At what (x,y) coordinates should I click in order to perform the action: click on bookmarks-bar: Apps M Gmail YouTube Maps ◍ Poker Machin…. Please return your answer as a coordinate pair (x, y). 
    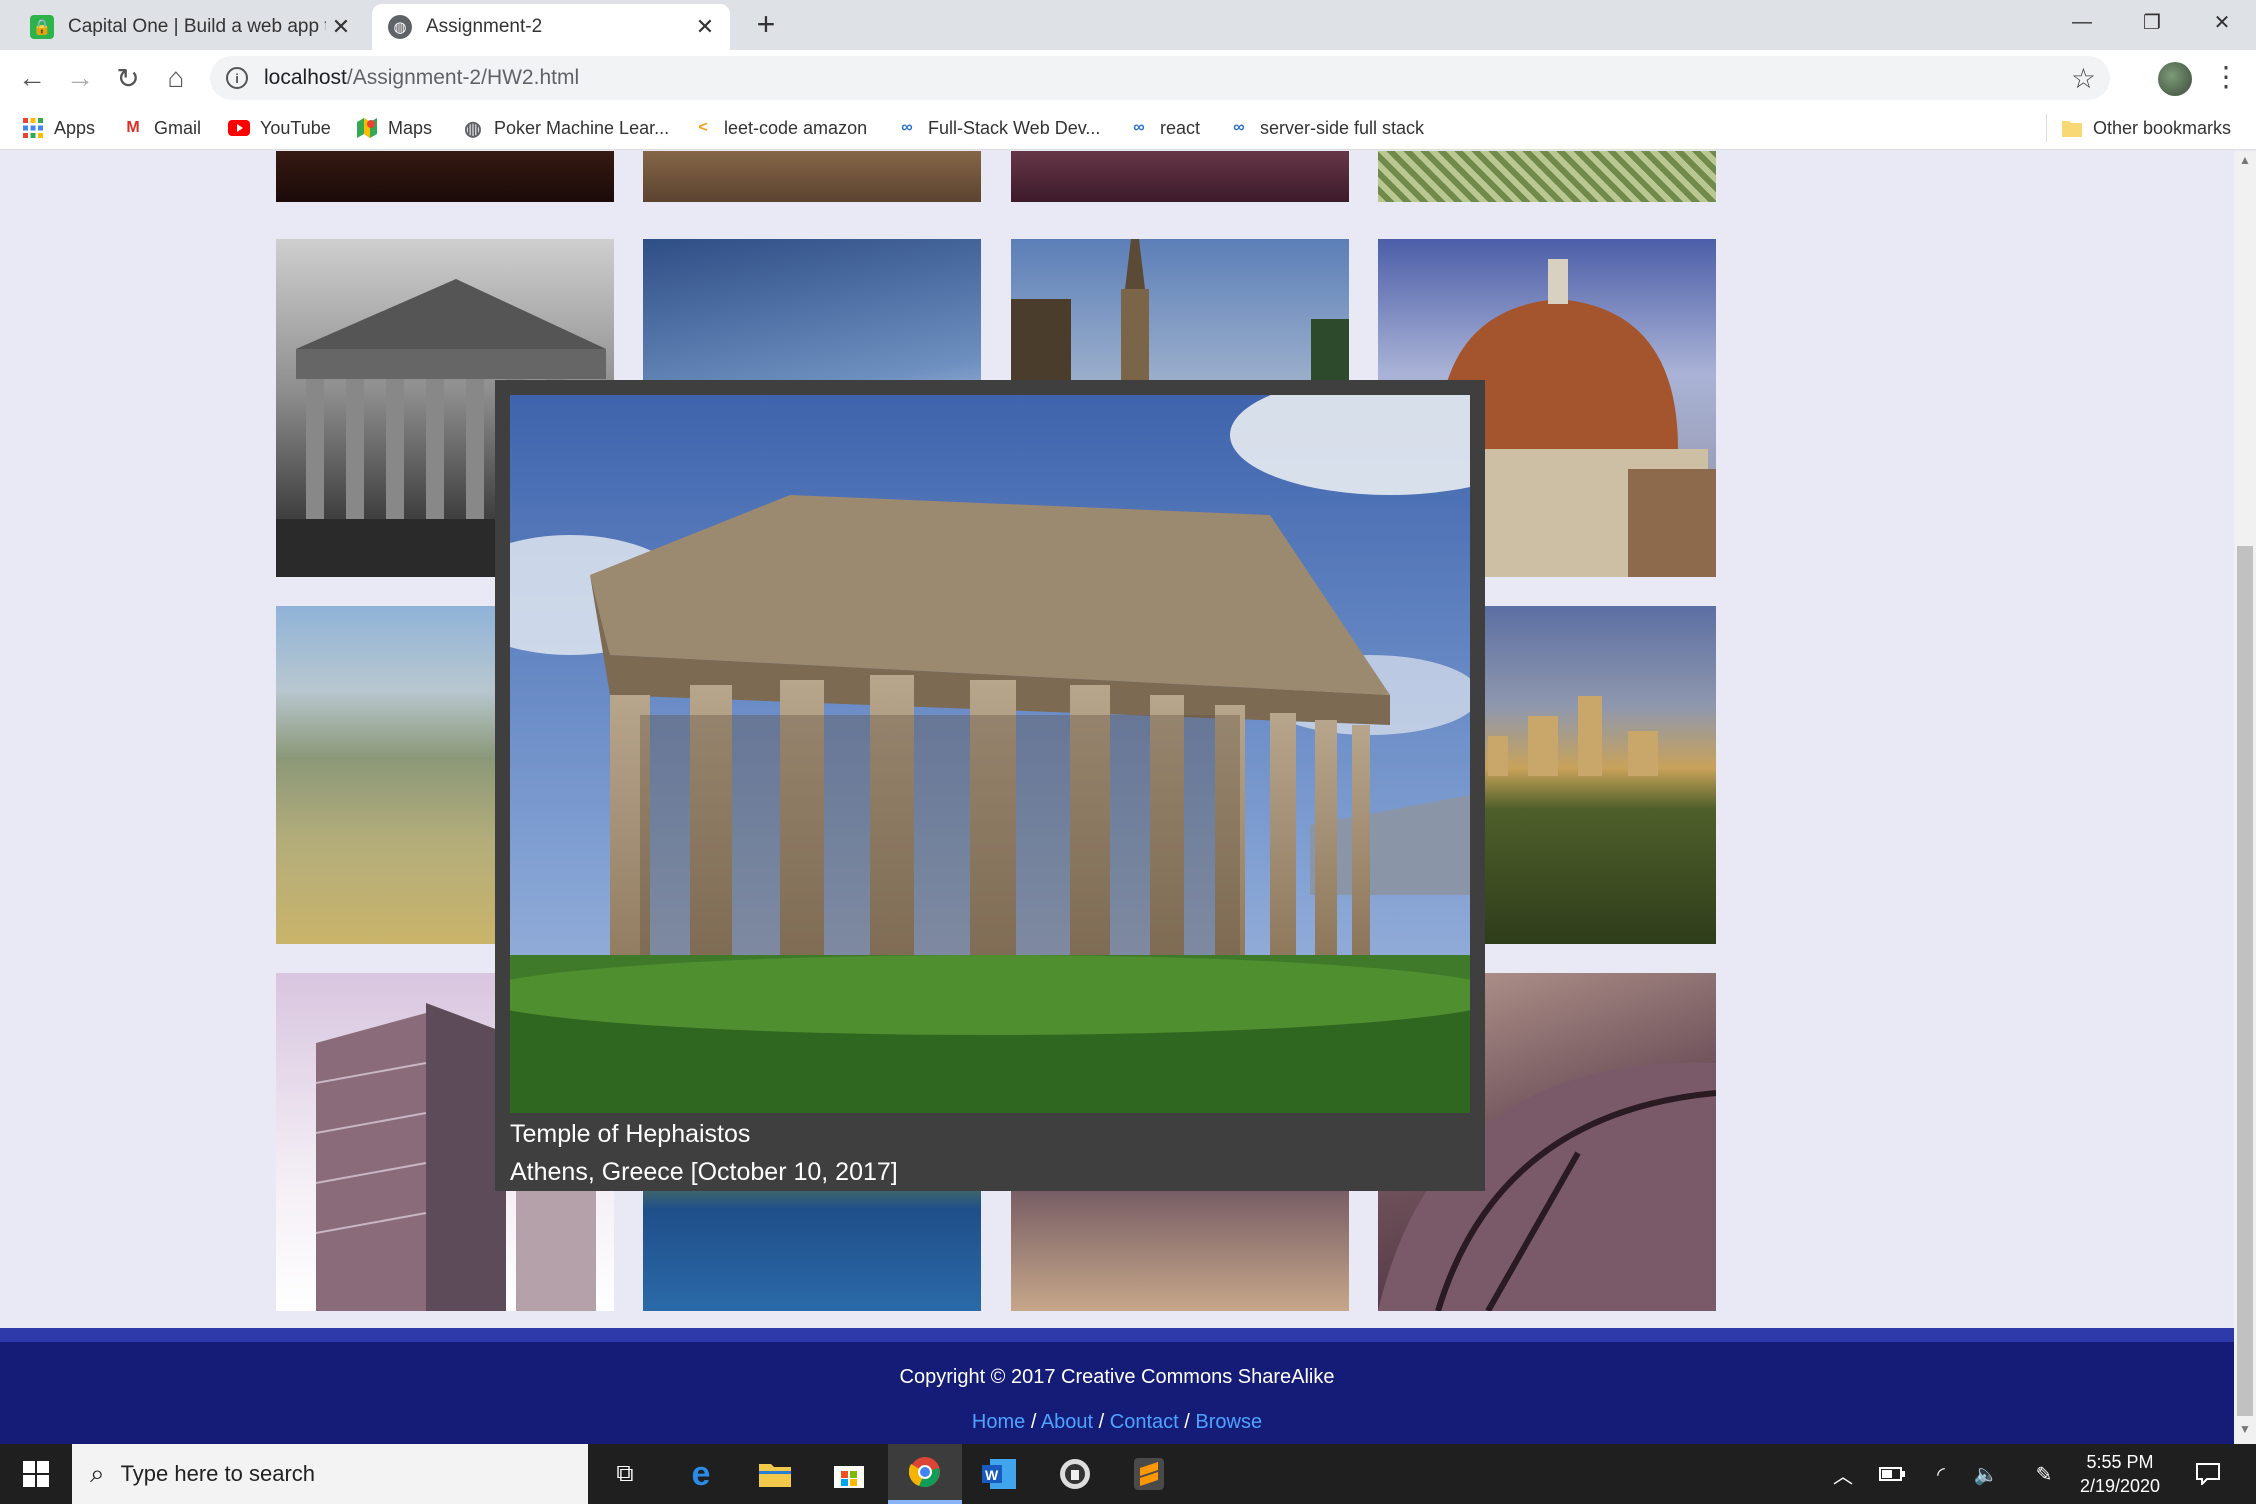
    Looking at the image, I should click on (1128, 128).